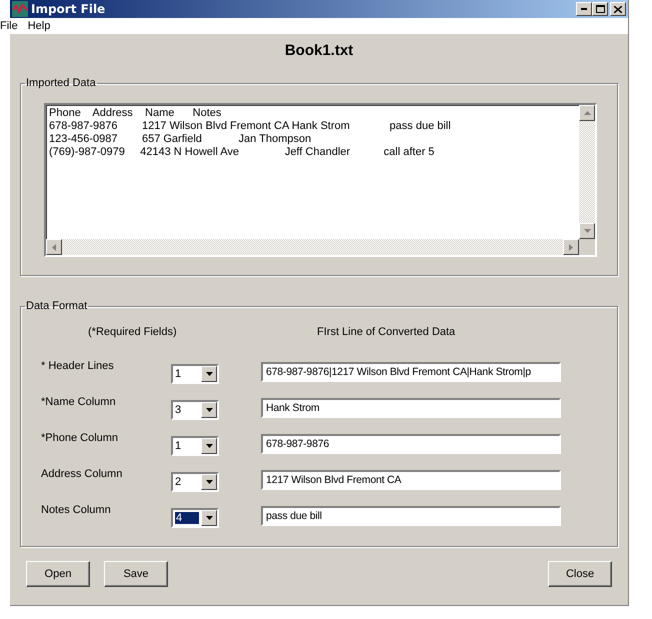 The height and width of the screenshot is (619, 652). Describe the element at coordinates (136, 574) in the screenshot. I see `action-button: Save` at that location.